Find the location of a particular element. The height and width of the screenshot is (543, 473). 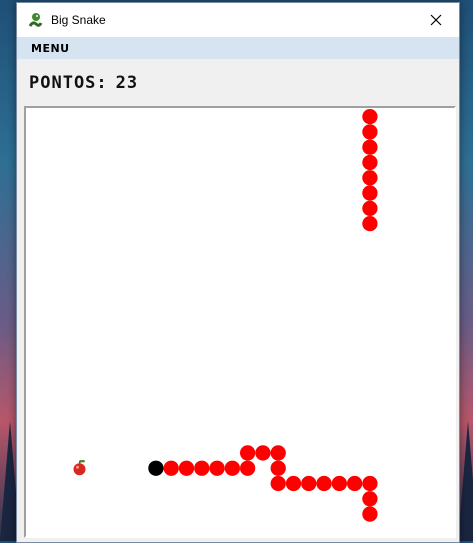

score-label: PONTOS: is located at coordinates (68, 83).